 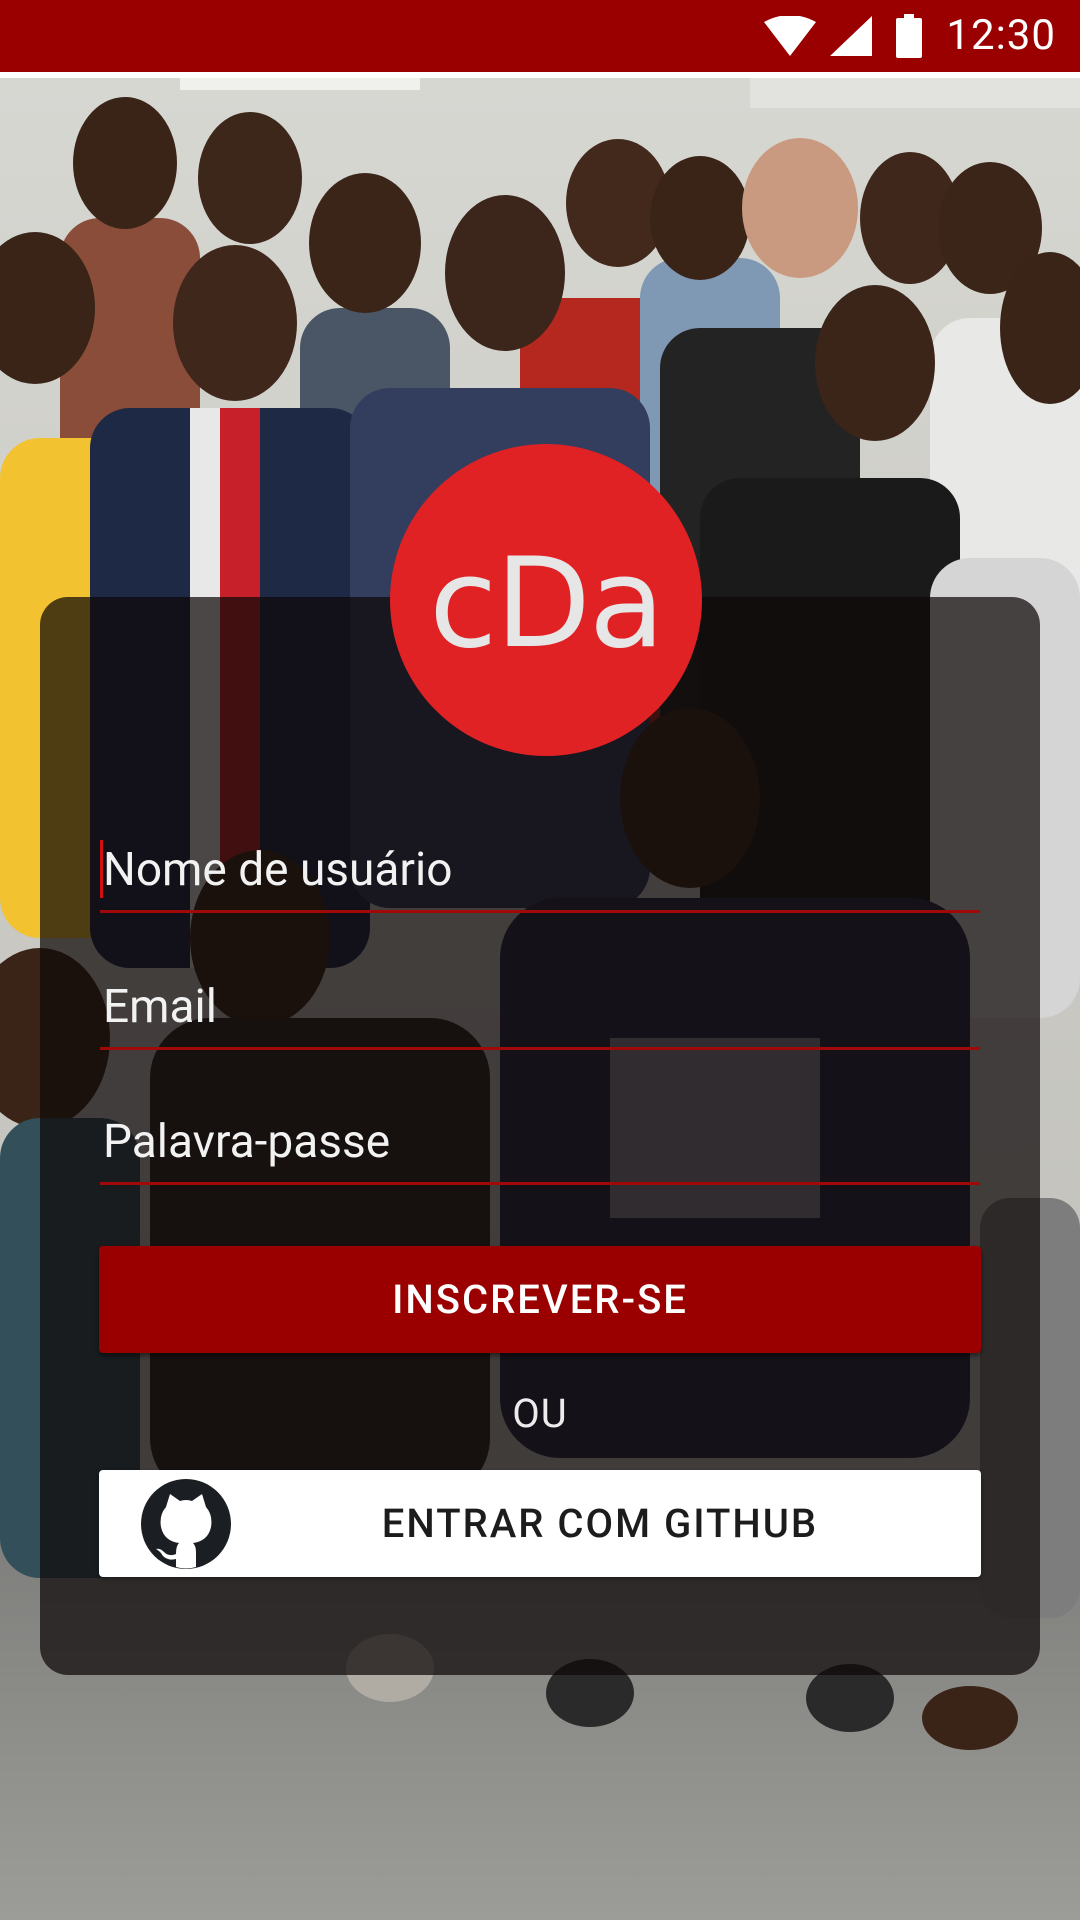 I want to click on username-input, so click(x=540, y=870).